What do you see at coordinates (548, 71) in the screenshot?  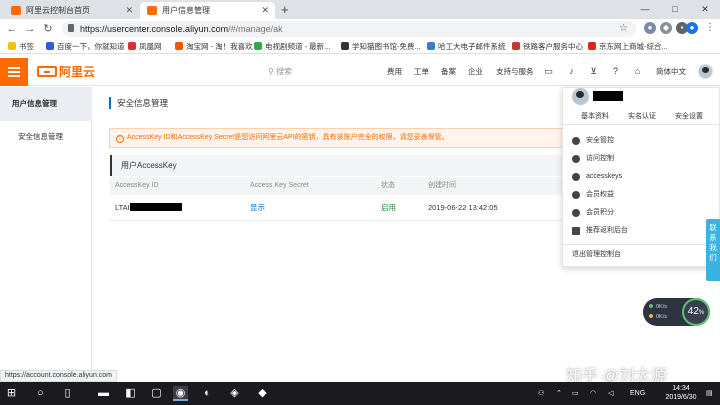 I see `terminal-icon: ▭` at bounding box center [548, 71].